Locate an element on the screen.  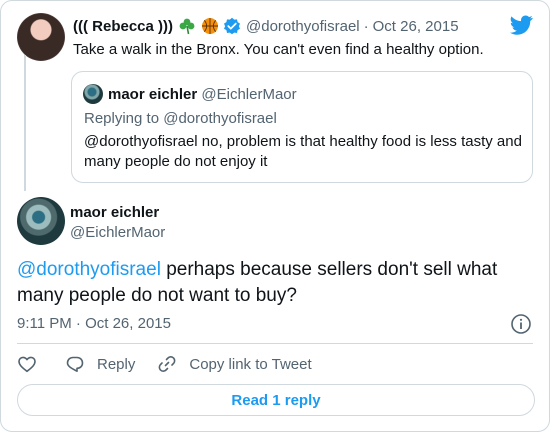
copy-link-label: Copy link to Tweet is located at coordinates (250, 364).